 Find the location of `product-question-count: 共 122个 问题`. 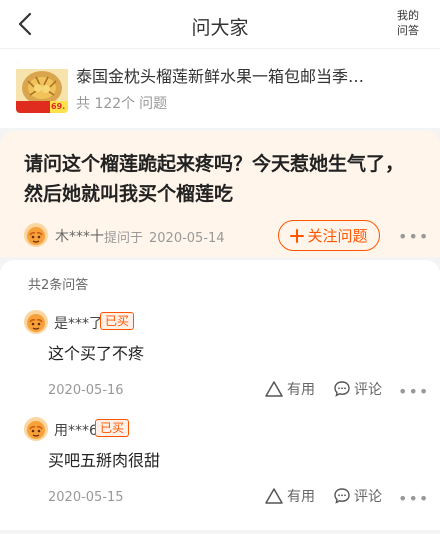

product-question-count: 共 122个 问题 is located at coordinates (121, 103).